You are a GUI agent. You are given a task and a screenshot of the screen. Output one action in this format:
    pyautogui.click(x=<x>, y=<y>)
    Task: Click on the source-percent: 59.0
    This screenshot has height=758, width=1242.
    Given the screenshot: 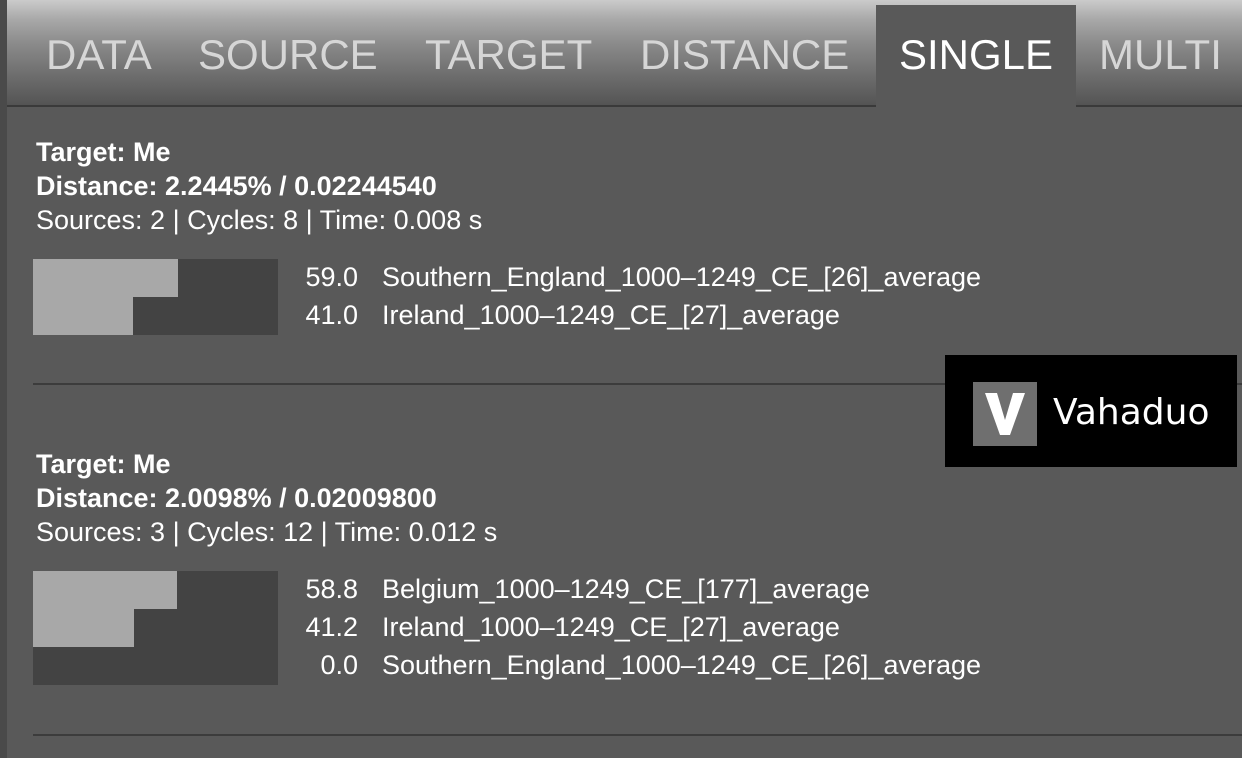 What is the action you would take?
    pyautogui.click(x=331, y=277)
    